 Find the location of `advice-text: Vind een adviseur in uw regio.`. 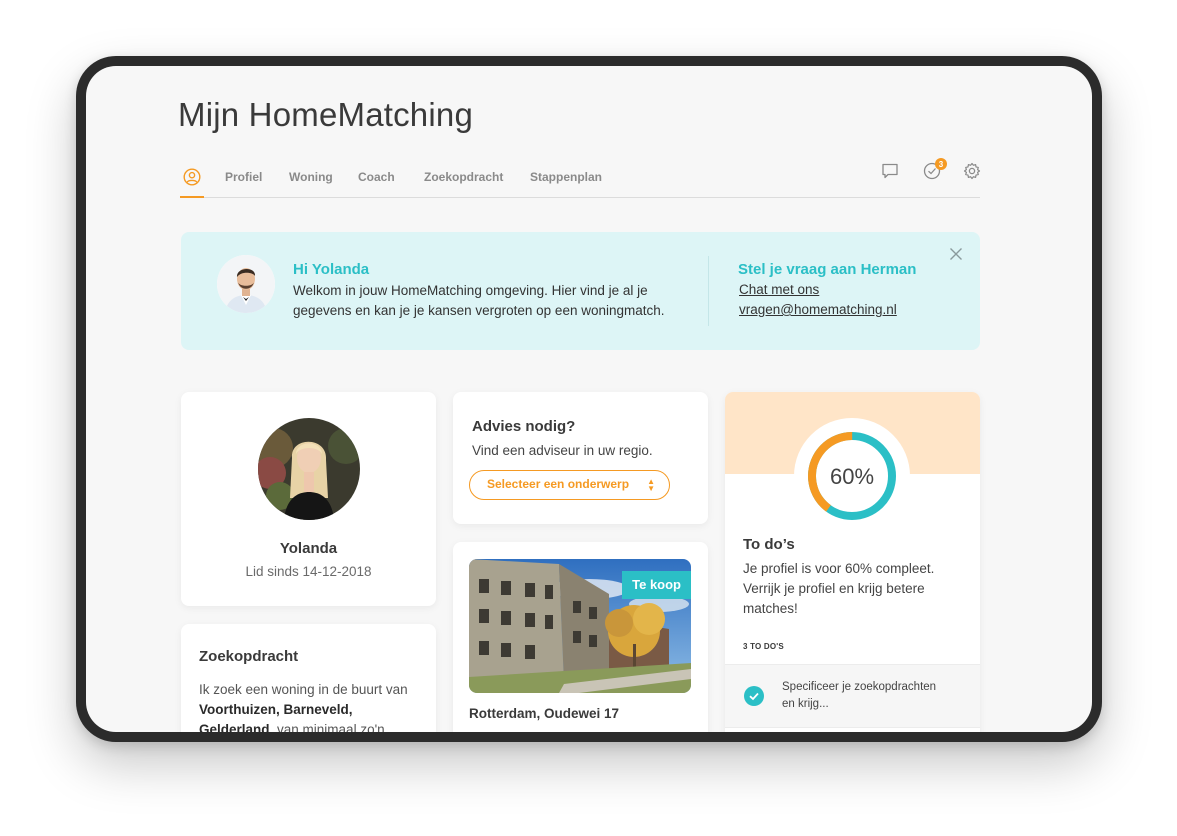

advice-text: Vind een adviseur in uw regio. is located at coordinates (562, 450).